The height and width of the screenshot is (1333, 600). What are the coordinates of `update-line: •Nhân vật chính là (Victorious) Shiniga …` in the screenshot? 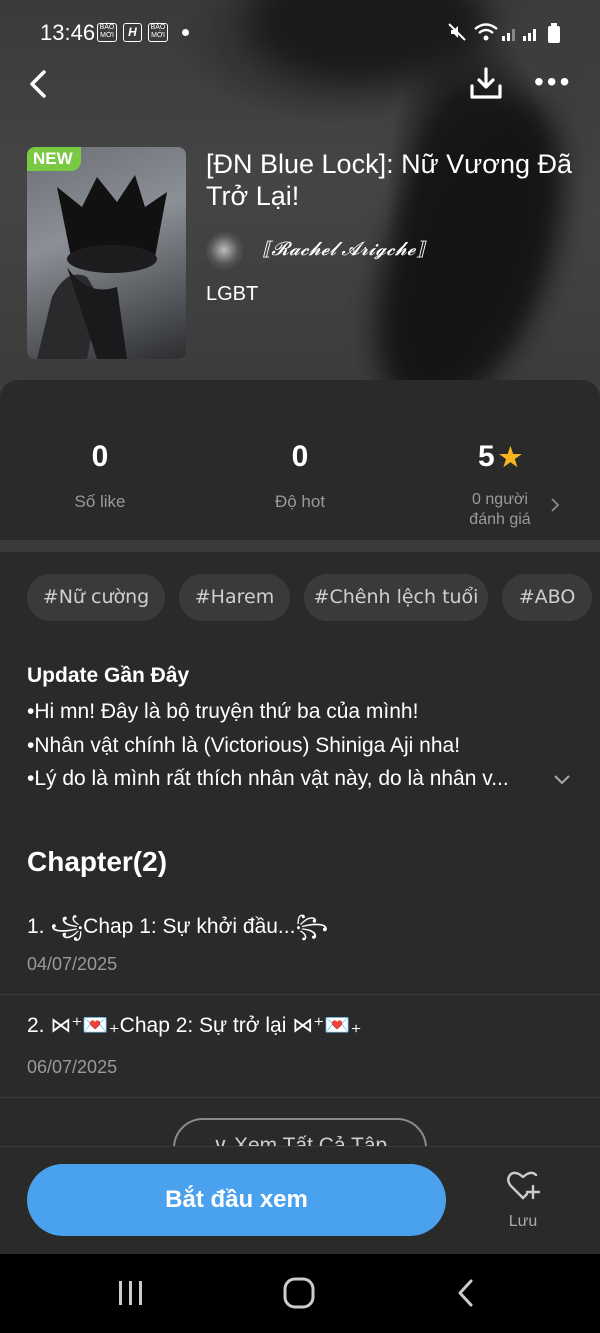 It's located at (244, 745).